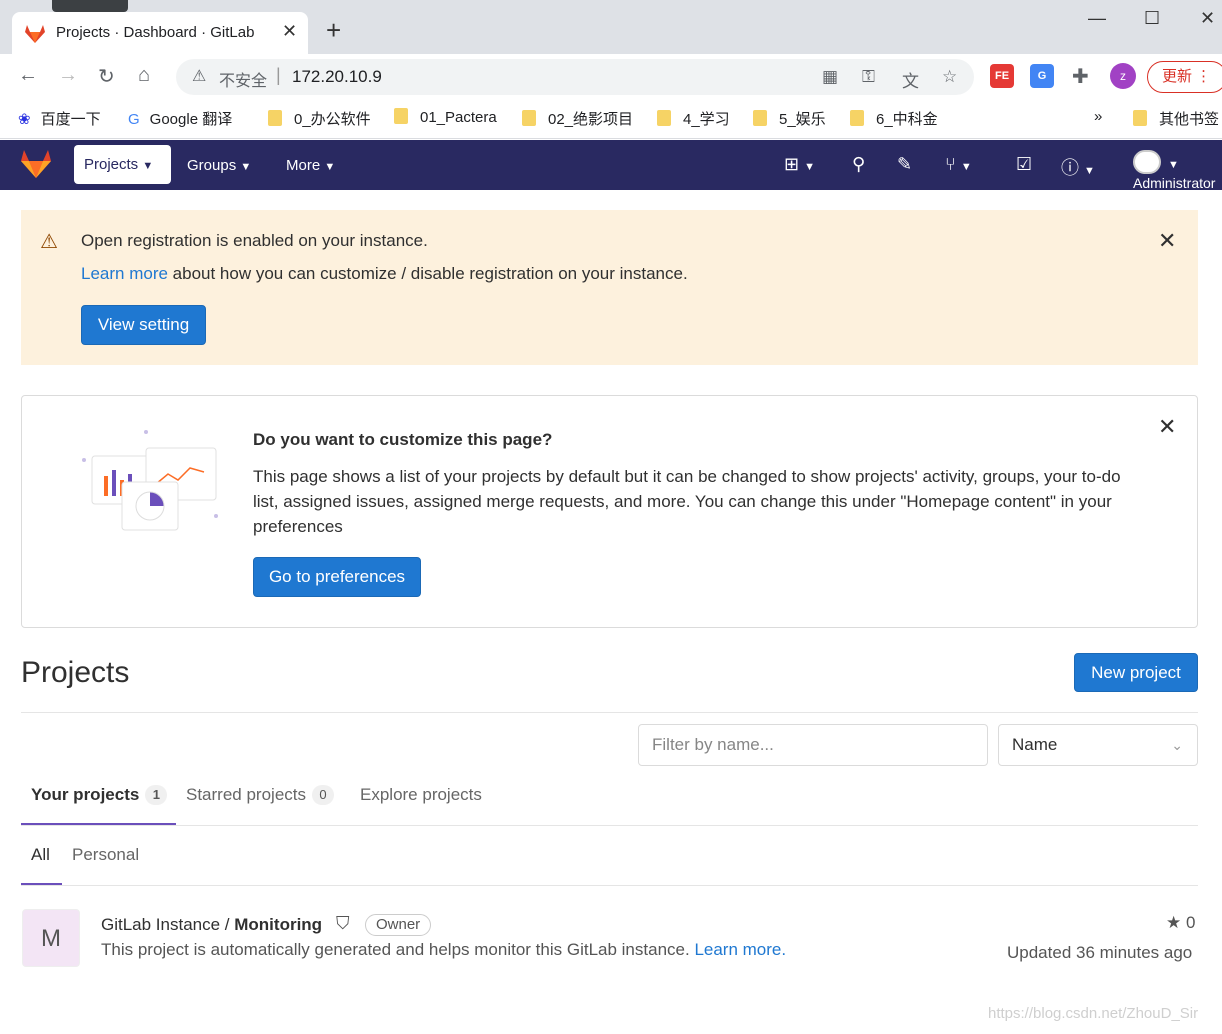  What do you see at coordinates (59, 118) in the screenshot?
I see `bookmark-baidu: ❀ 百度一下` at bounding box center [59, 118].